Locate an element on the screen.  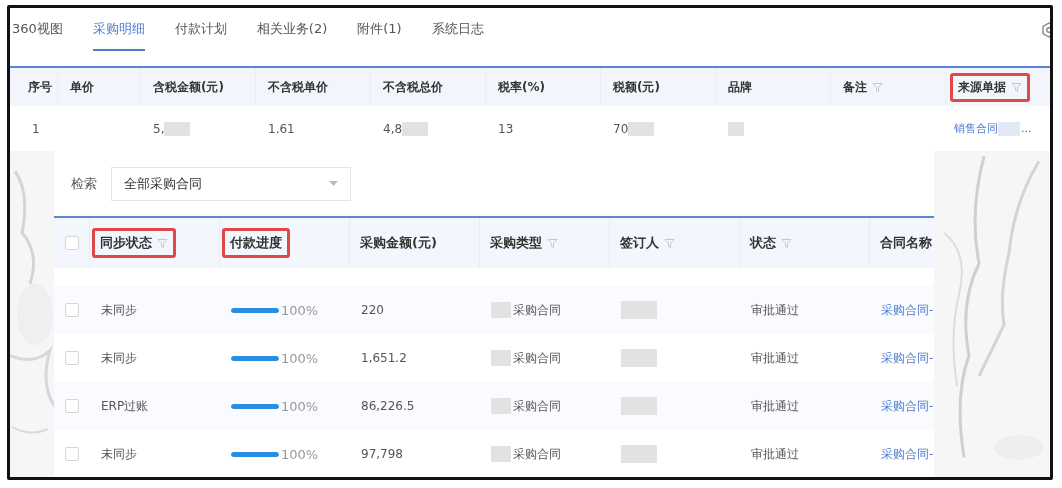
tab: 相关业务(2) is located at coordinates (292, 30).